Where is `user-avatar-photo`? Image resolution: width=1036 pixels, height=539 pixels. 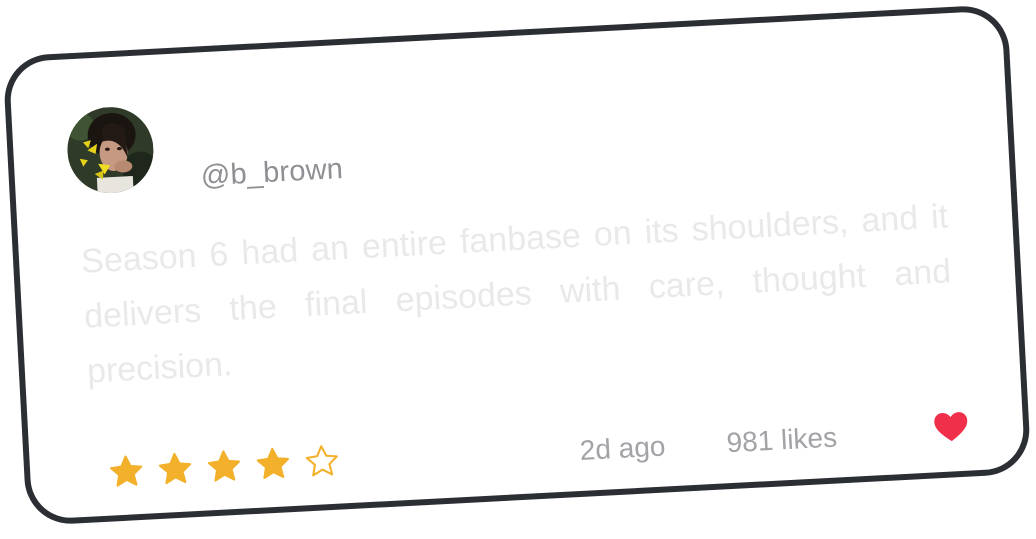 user-avatar-photo is located at coordinates (110, 150).